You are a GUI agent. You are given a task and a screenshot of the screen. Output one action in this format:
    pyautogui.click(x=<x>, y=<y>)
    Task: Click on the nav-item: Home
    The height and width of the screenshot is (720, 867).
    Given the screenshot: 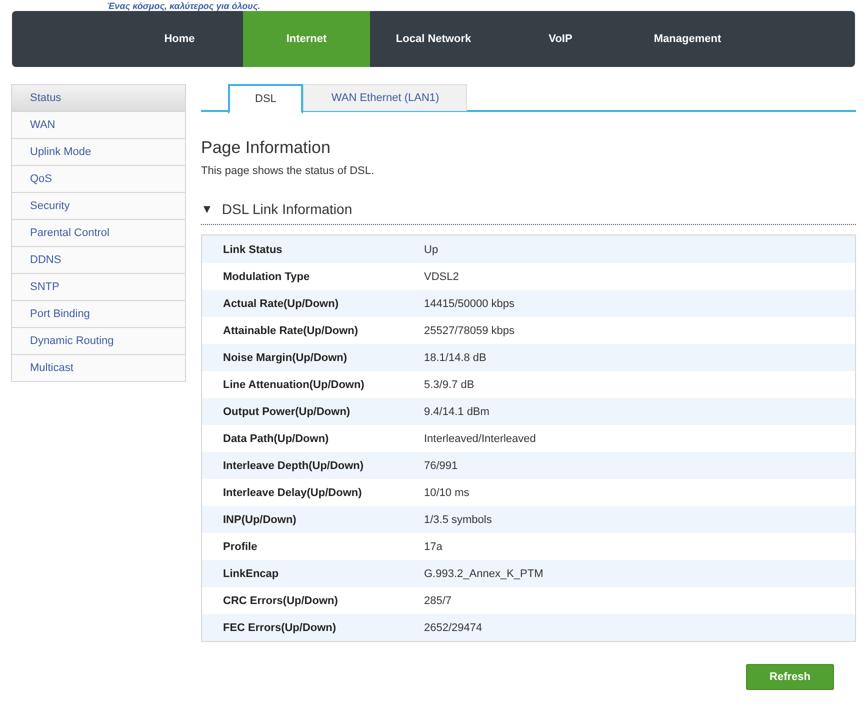 What is the action you would take?
    pyautogui.click(x=179, y=39)
    